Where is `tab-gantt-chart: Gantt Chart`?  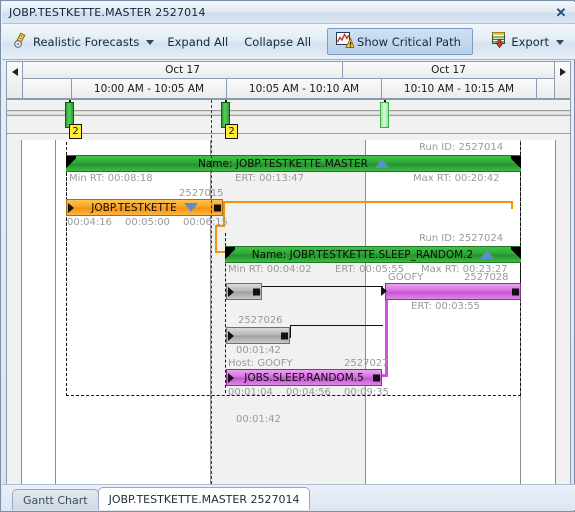 tab-gantt-chart: Gantt Chart is located at coordinates (55, 499).